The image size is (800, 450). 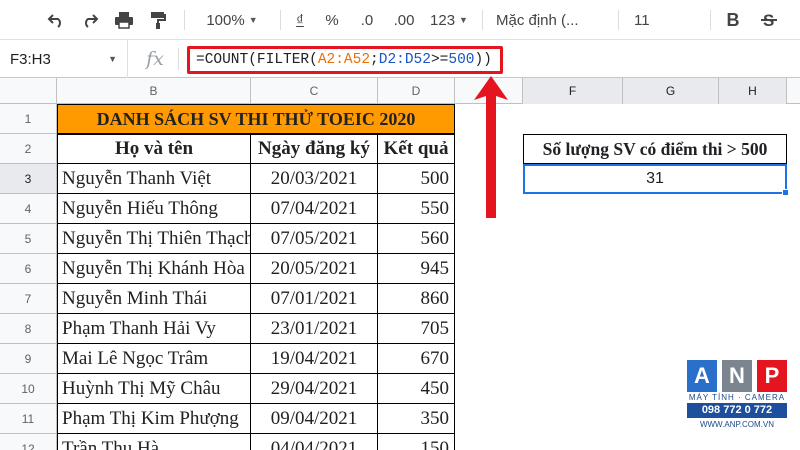 I want to click on record-name-cell: Huỳnh Thị Mỹ Châu, so click(x=154, y=389).